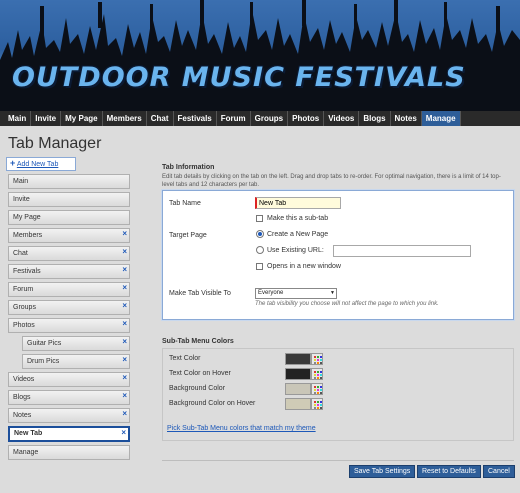  What do you see at coordinates (298, 203) in the screenshot?
I see `tab-name-input` at bounding box center [298, 203].